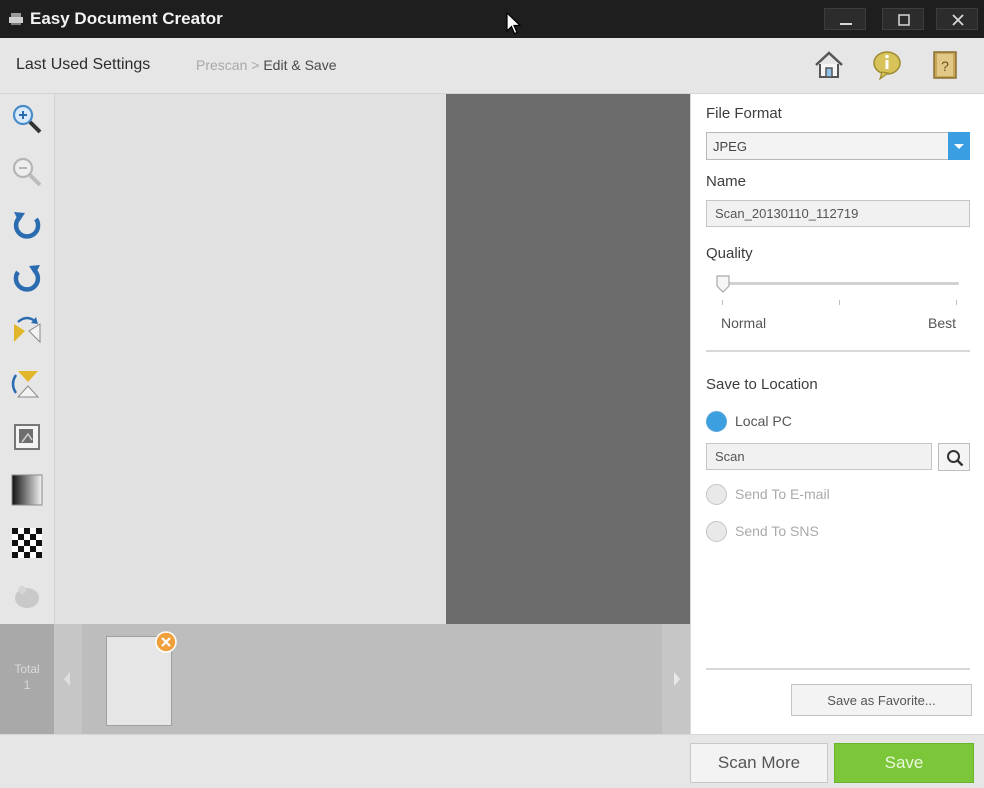 The height and width of the screenshot is (788, 984). What do you see at coordinates (492, 19) in the screenshot?
I see `title-bar: Easy Document Creator` at bounding box center [492, 19].